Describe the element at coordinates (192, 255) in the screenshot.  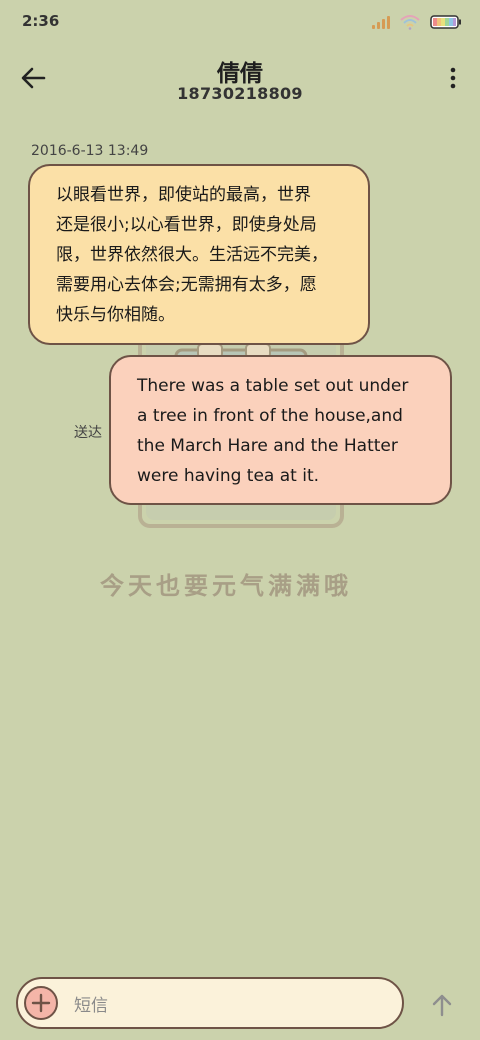
I see `message-line: 限，世界依然很大。生活远不完美，` at that location.